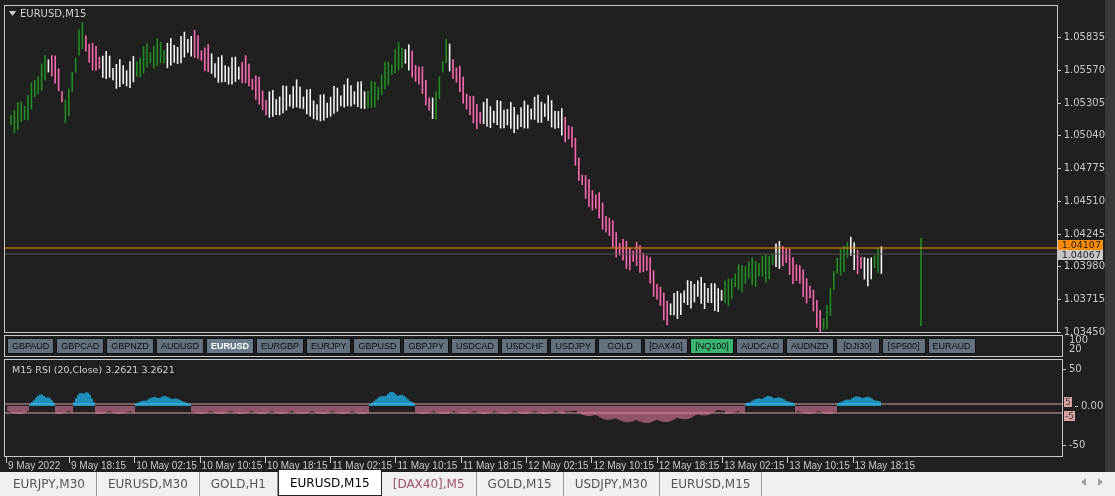  I want to click on symbol-button: [SP500], so click(903, 346).